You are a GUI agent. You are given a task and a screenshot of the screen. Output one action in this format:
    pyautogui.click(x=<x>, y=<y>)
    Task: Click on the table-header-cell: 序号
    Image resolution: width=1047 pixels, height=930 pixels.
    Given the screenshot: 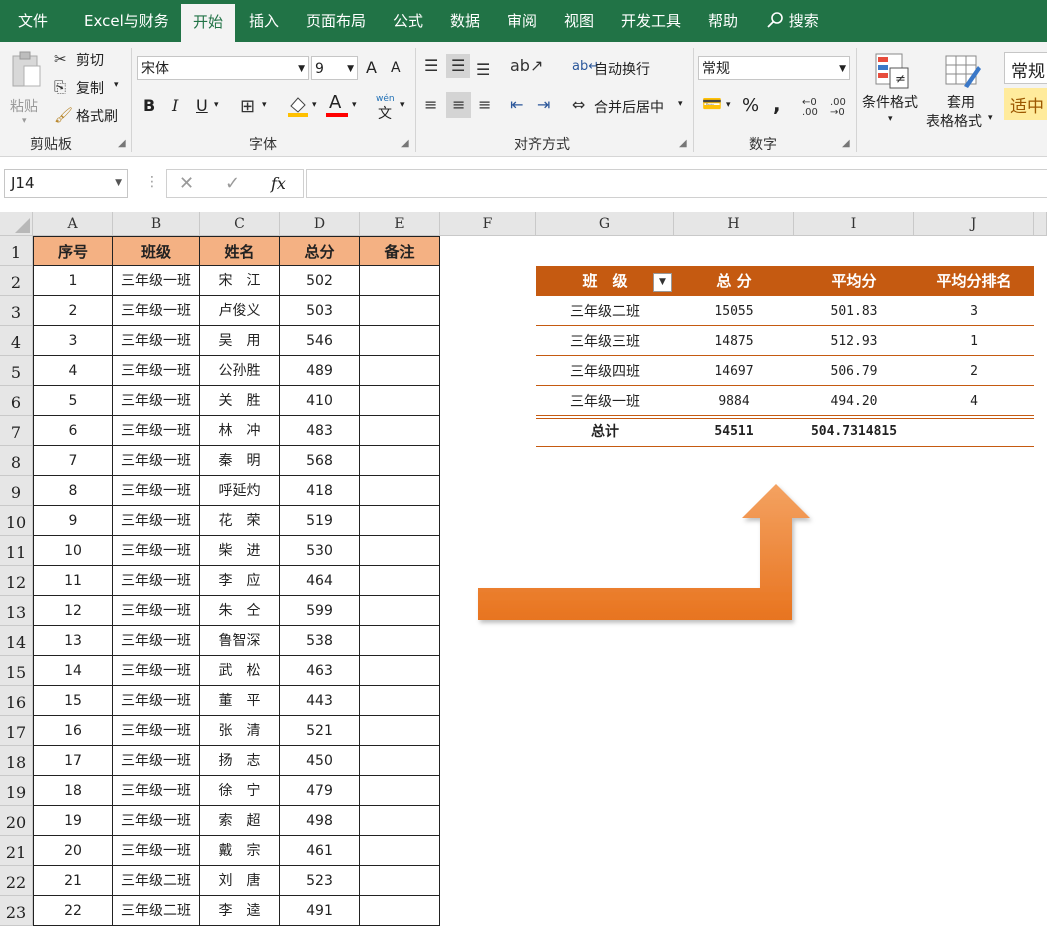 What is the action you would take?
    pyautogui.click(x=73, y=251)
    